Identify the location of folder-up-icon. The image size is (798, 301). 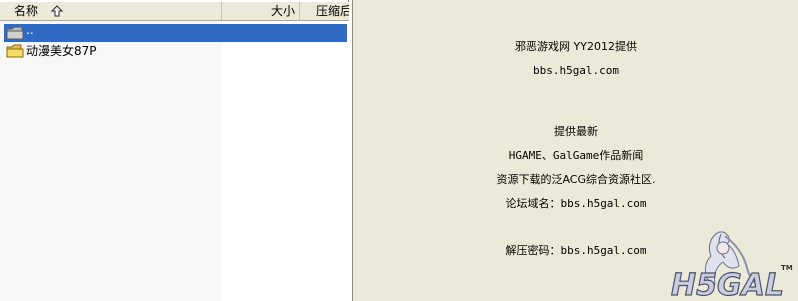
(15, 33).